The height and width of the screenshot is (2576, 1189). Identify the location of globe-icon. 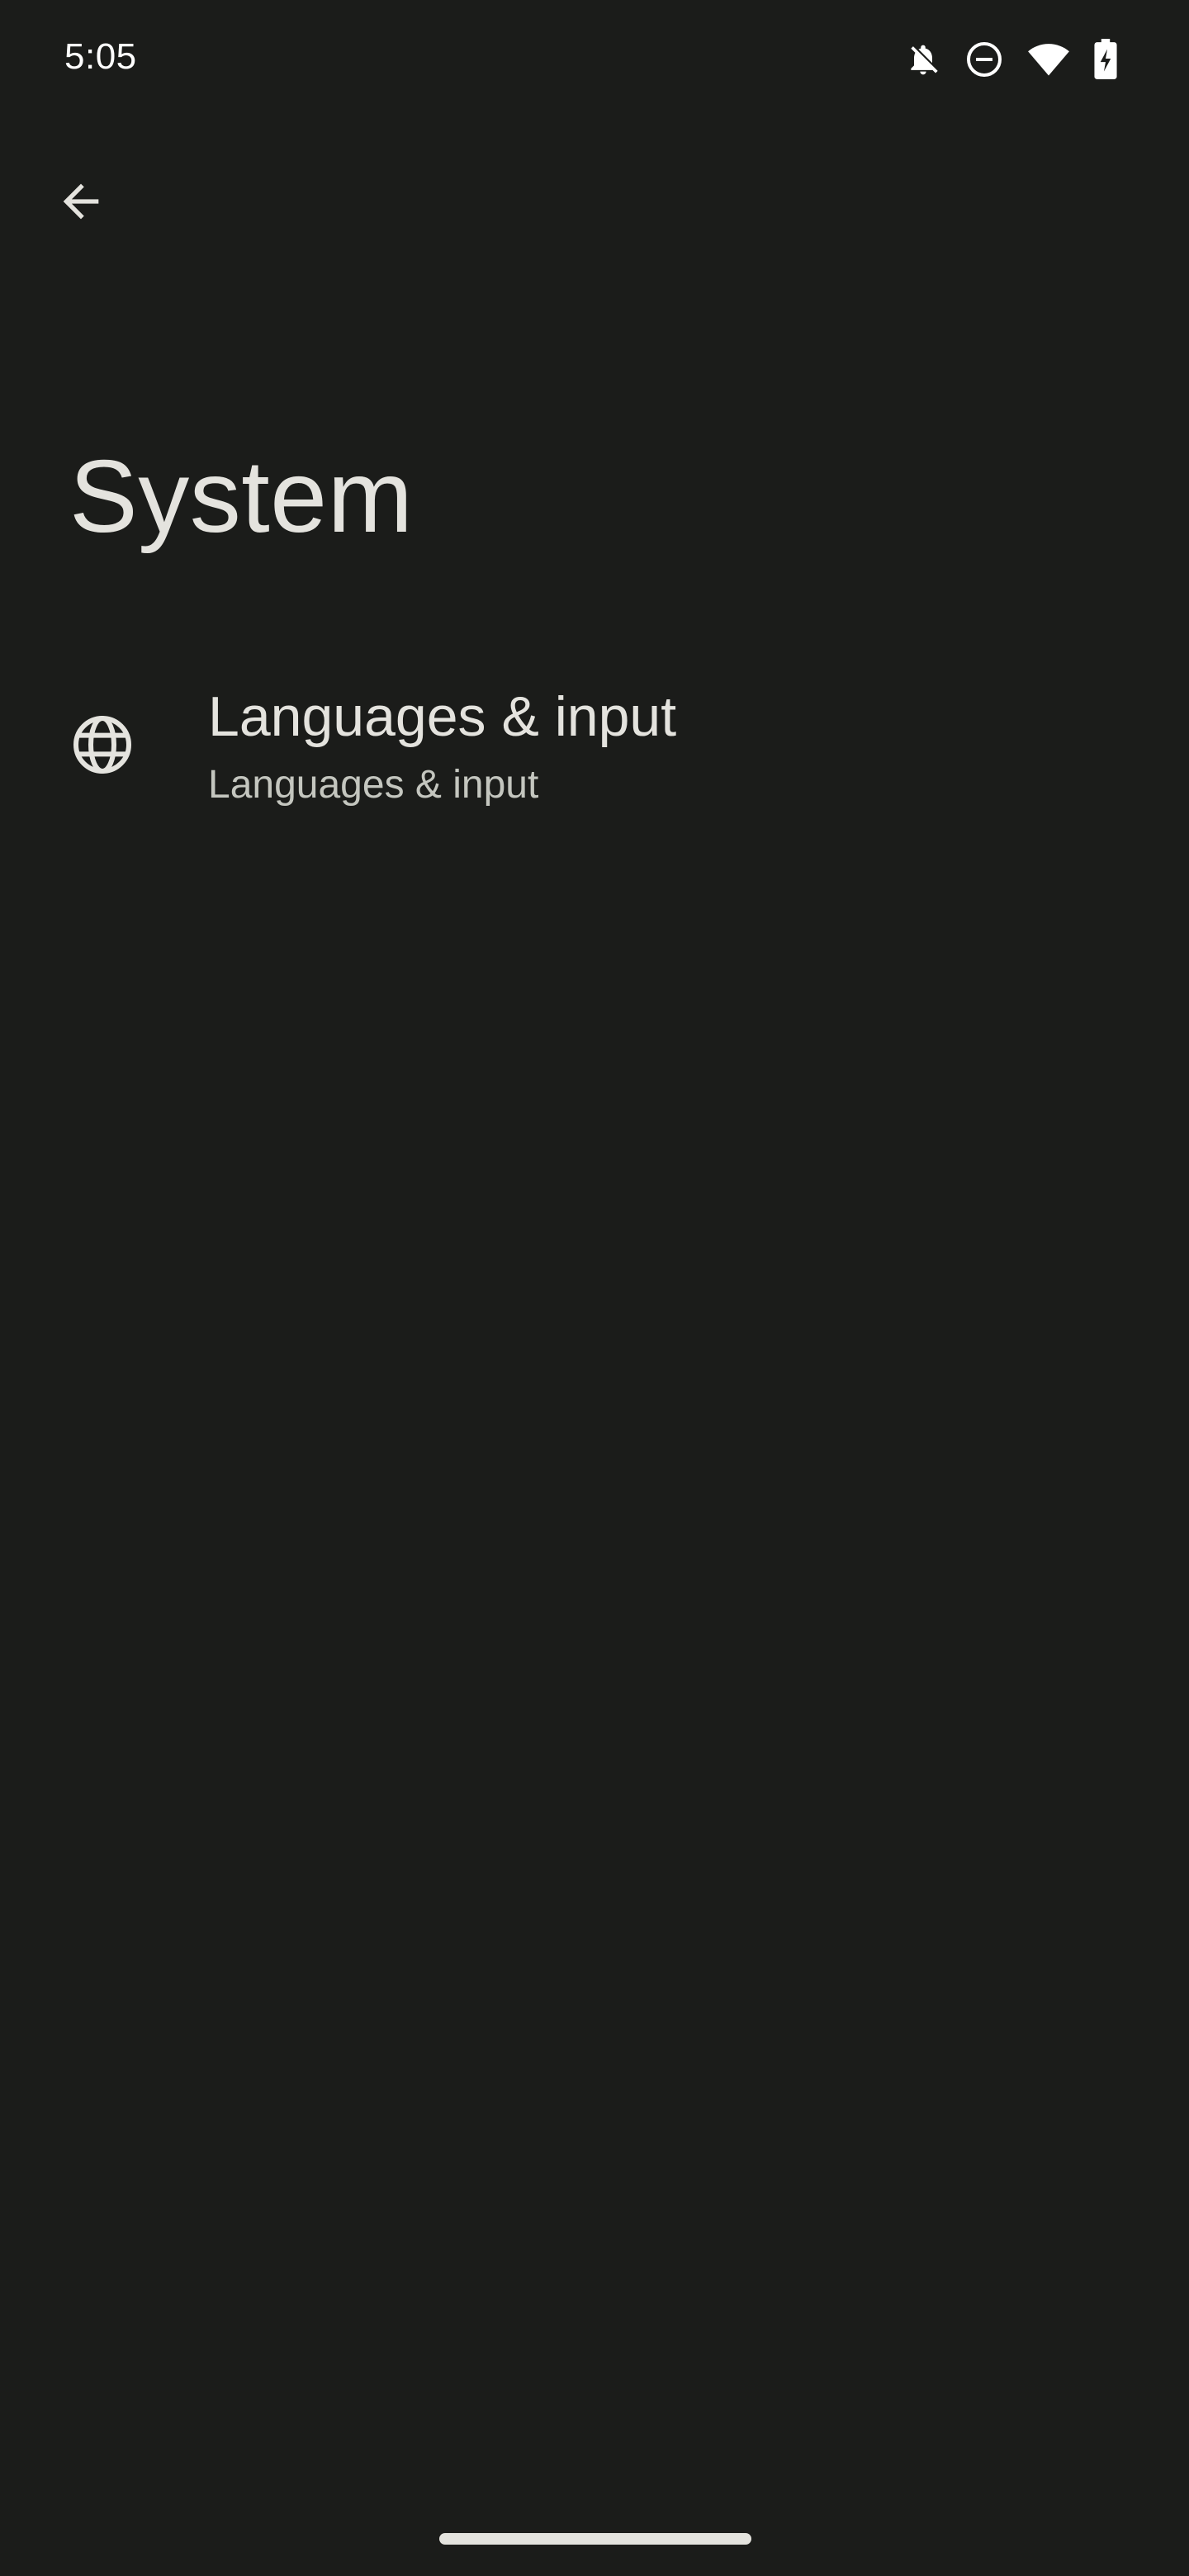
(102, 745).